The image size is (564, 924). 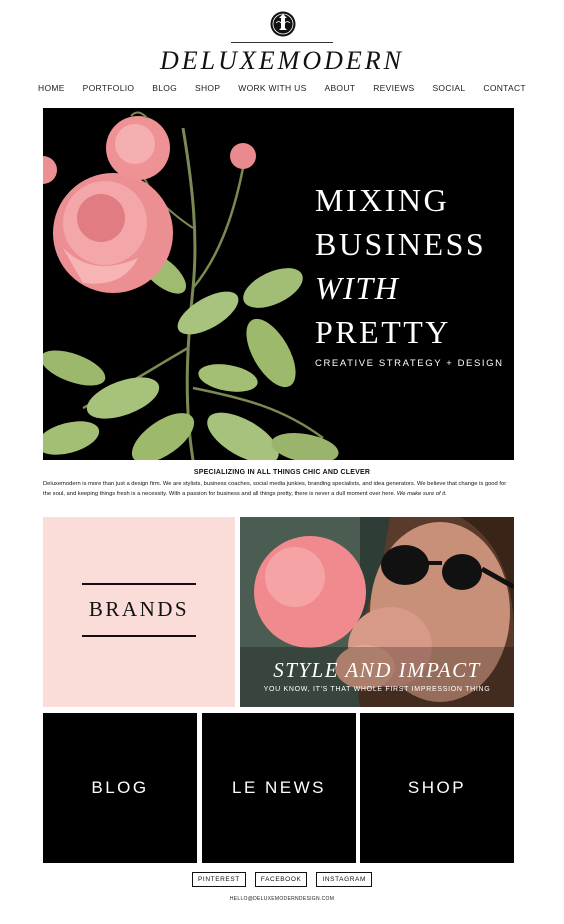 I want to click on brands-bottom-rule, so click(x=139, y=636).